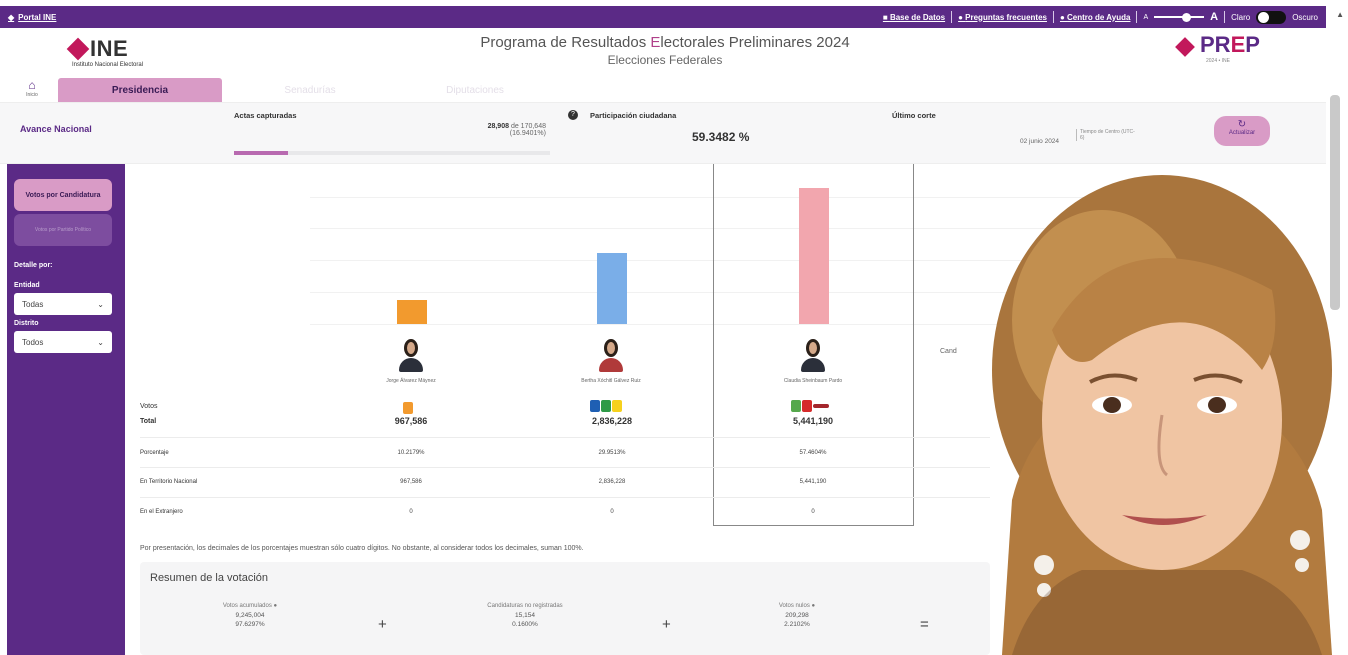 The image size is (1348, 655). What do you see at coordinates (63, 342) in the screenshot?
I see `distrito-select: Todos ⌄` at bounding box center [63, 342].